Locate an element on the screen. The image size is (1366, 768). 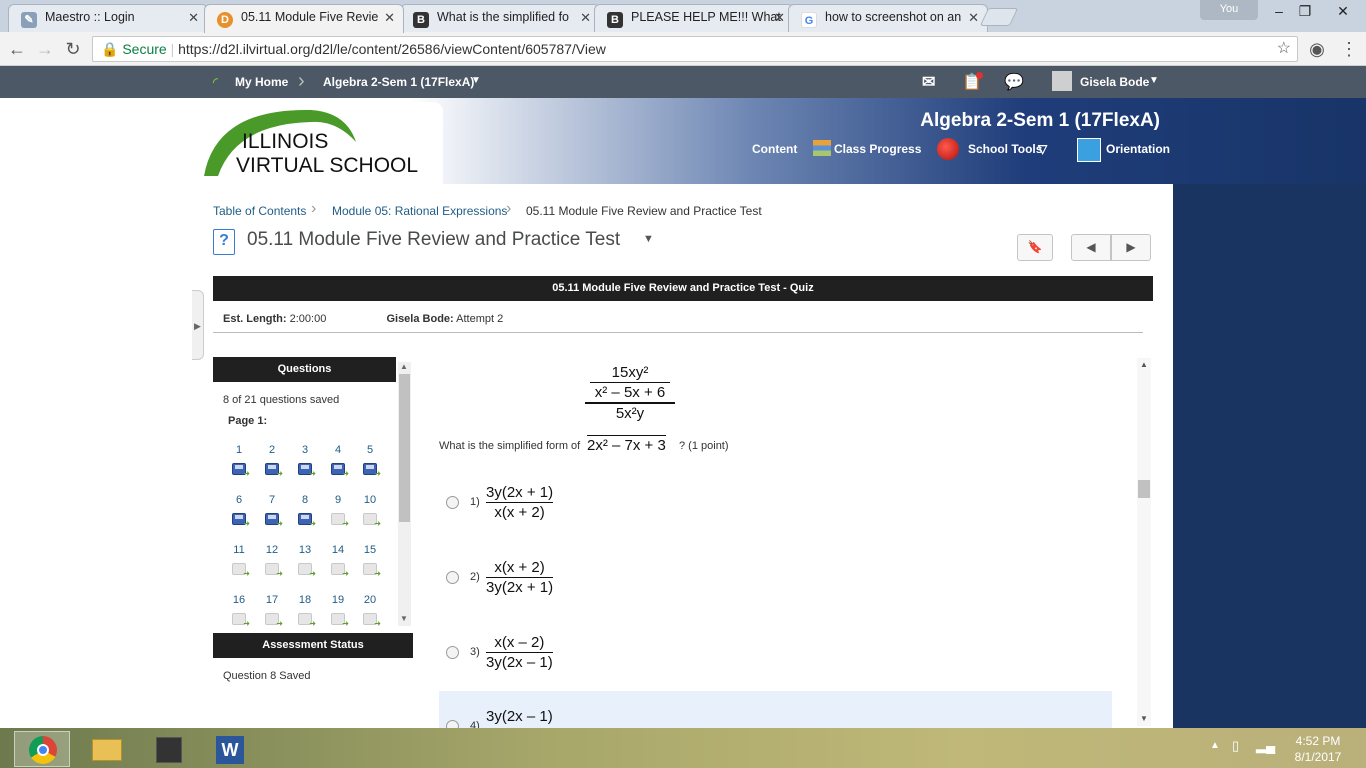
option-fraction-2: x(x + 2) 3y(2x + 1) is located at coordinates (520, 577).